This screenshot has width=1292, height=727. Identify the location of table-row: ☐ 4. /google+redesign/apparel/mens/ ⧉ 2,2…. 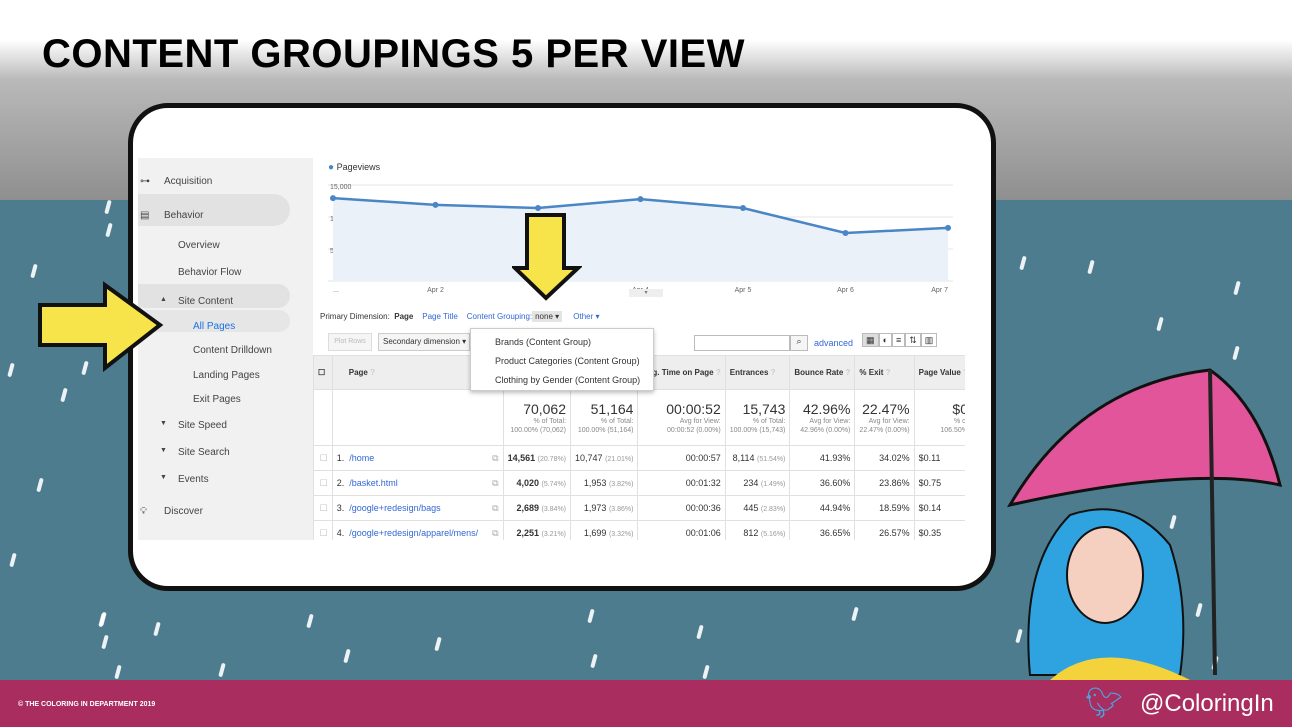
(639, 530).